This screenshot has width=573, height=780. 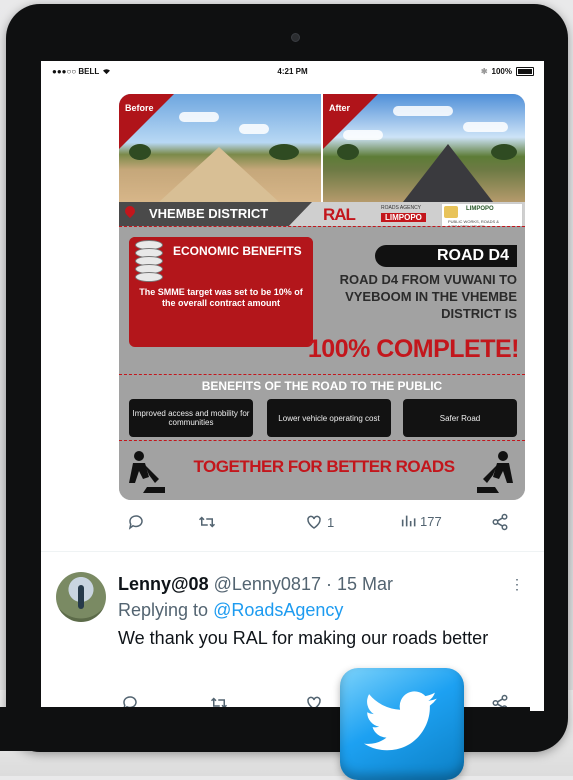 I want to click on coat-of-arms-icon, so click(x=451, y=212).